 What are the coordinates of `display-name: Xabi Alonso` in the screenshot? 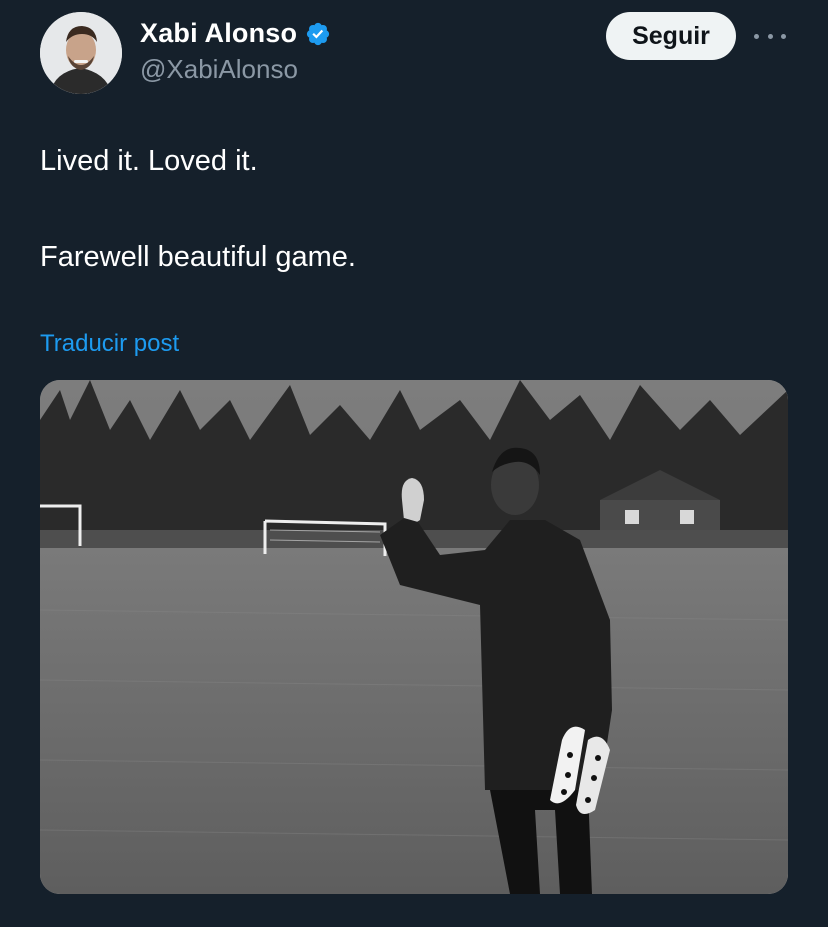 It's located at (218, 33).